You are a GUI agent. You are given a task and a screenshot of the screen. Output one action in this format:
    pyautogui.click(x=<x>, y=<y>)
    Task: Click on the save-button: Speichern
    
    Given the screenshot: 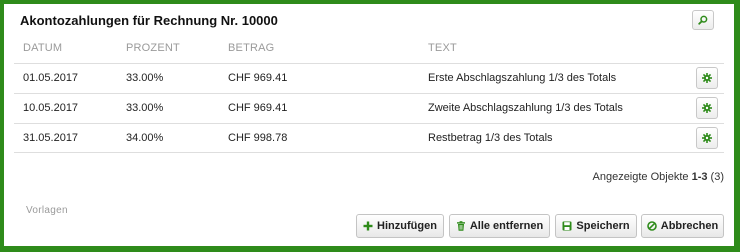 What is the action you would take?
    pyautogui.click(x=596, y=226)
    